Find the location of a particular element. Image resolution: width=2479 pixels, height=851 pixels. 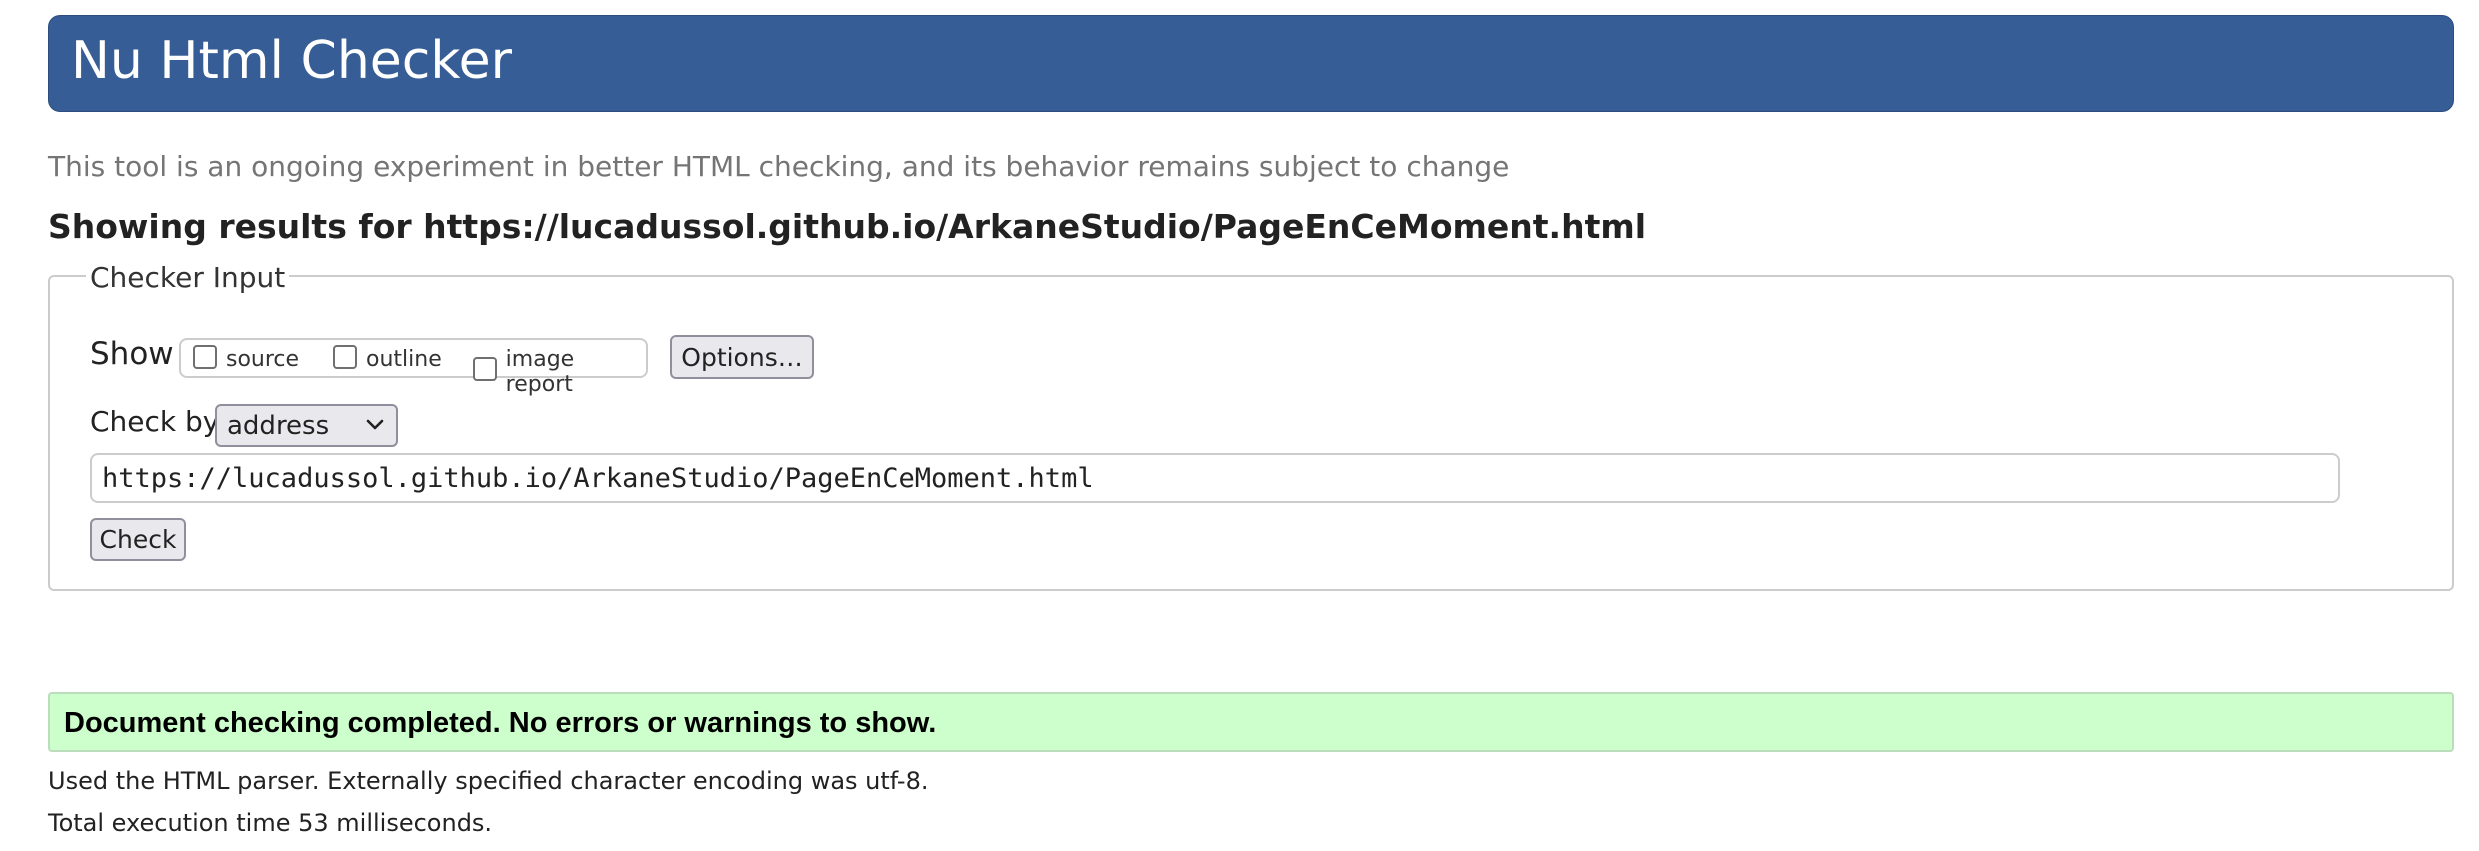

show-source-label: source is located at coordinates (263, 359).